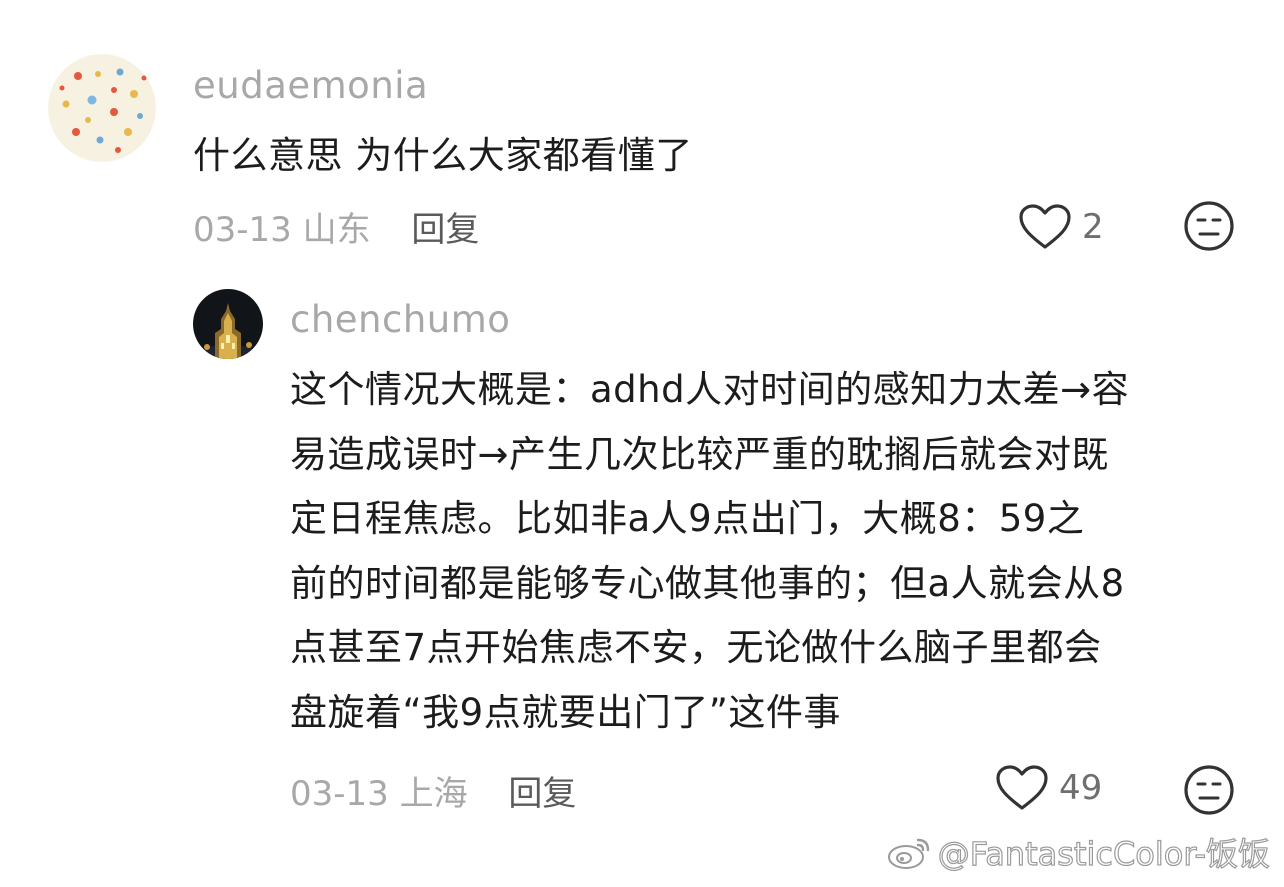 This screenshot has height=887, width=1284. I want to click on username: chenchumo, so click(400, 319).